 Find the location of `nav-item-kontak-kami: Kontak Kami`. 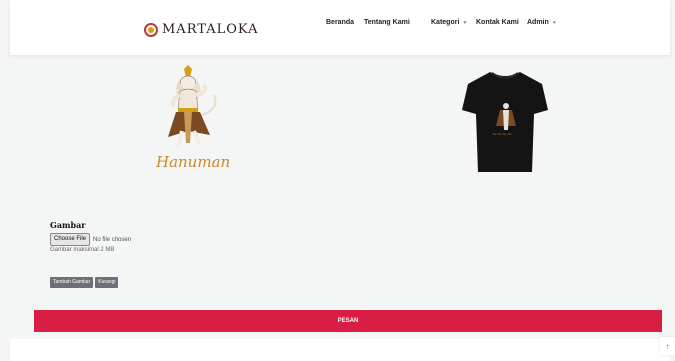

nav-item-kontak-kami: Kontak Kami is located at coordinates (501, 22).